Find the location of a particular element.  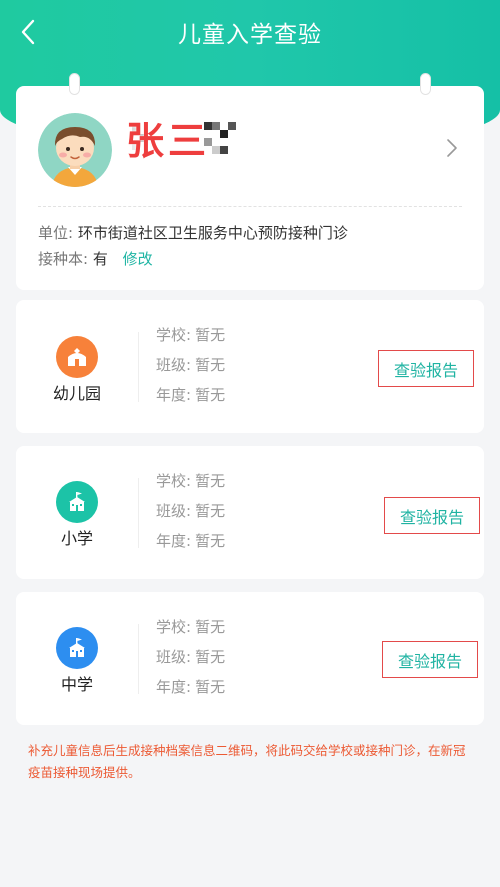

kindergarten-report-button: 查验报告 is located at coordinates (426, 368).